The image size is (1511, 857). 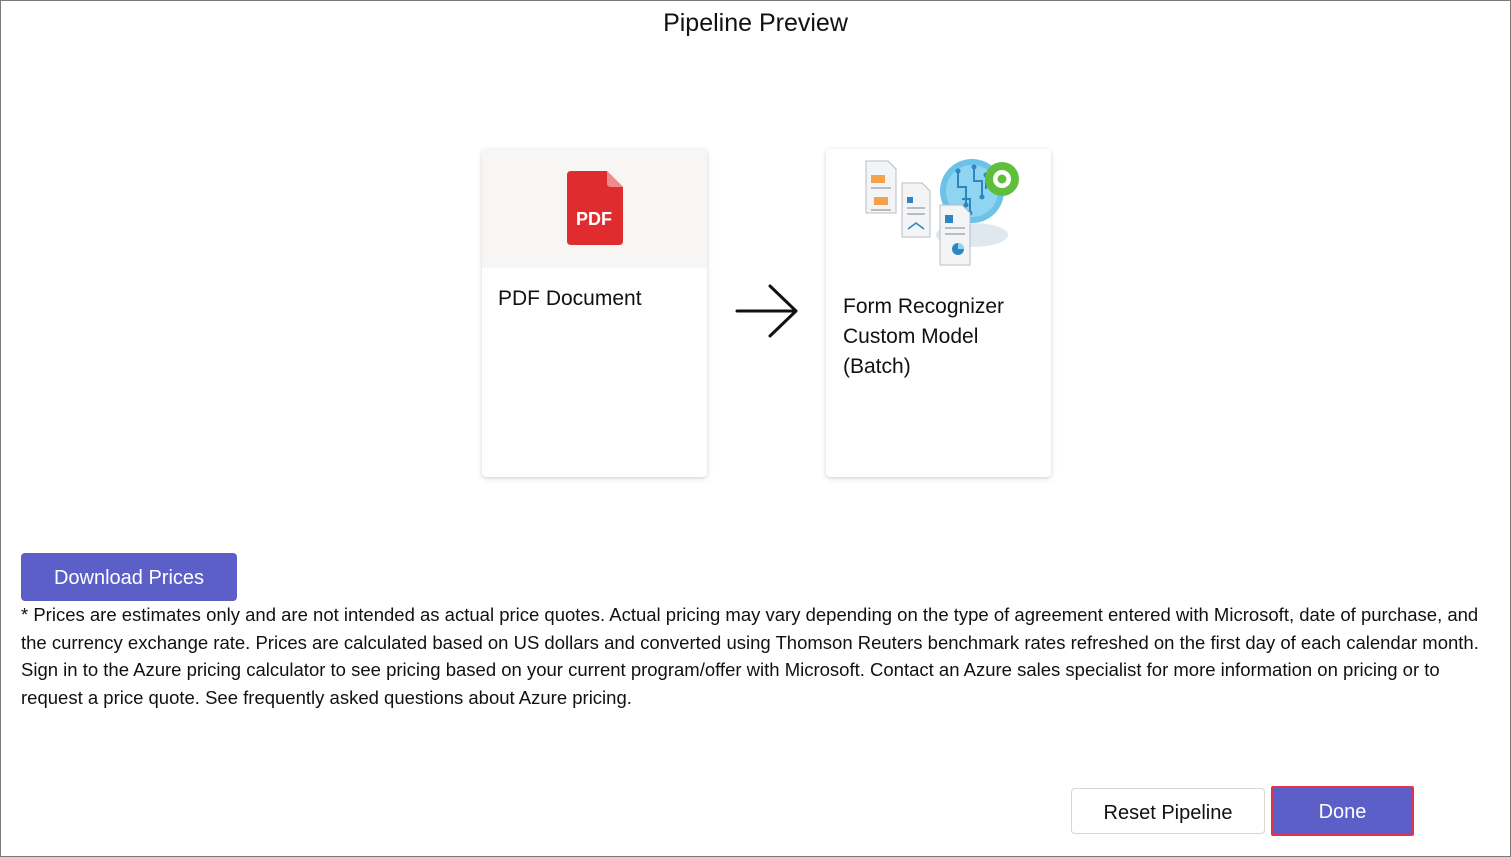 What do you see at coordinates (594, 219) in the screenshot?
I see `pdf-icon-text: PDF` at bounding box center [594, 219].